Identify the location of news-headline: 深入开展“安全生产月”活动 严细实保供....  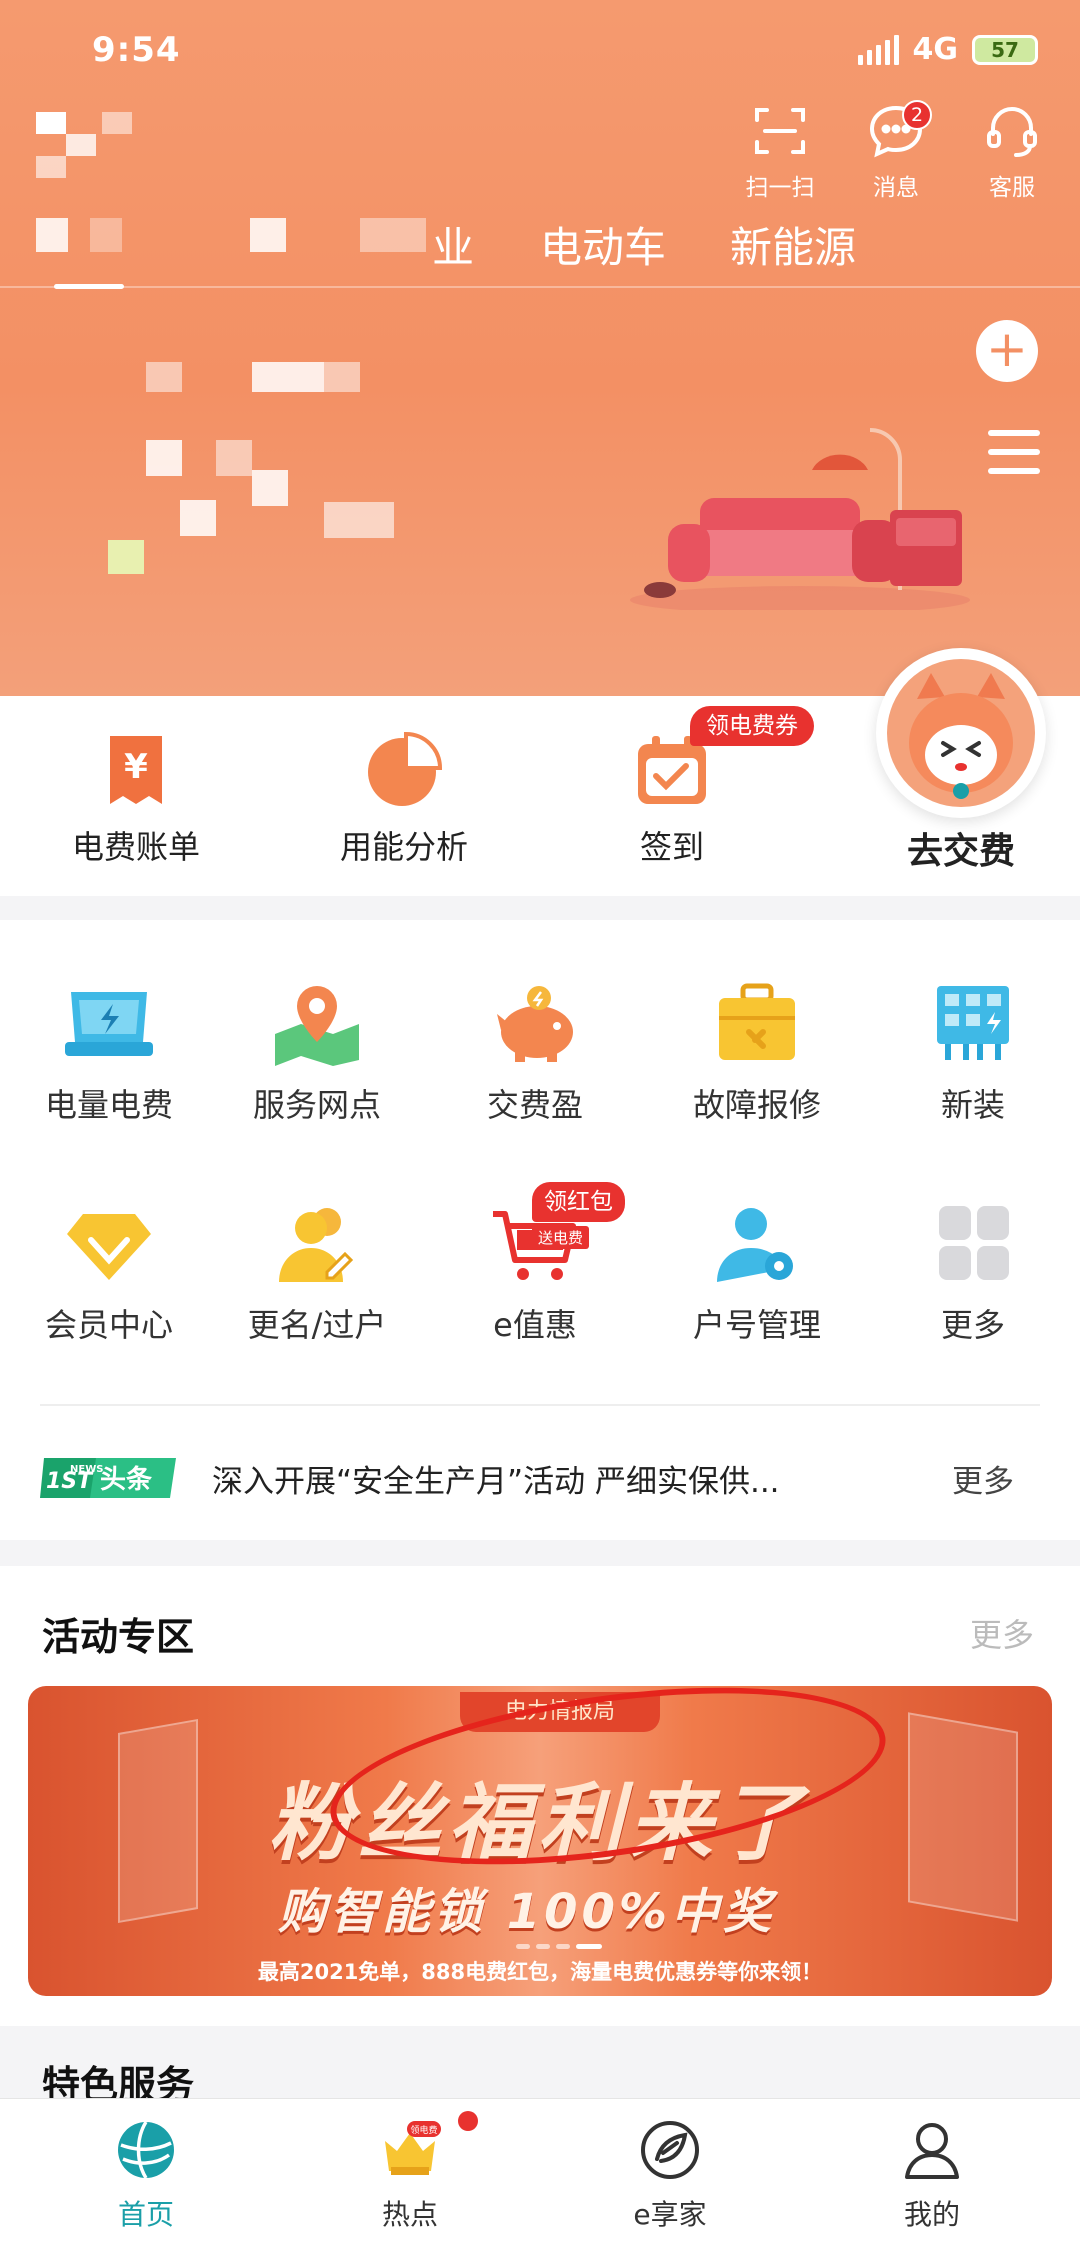
(496, 1478).